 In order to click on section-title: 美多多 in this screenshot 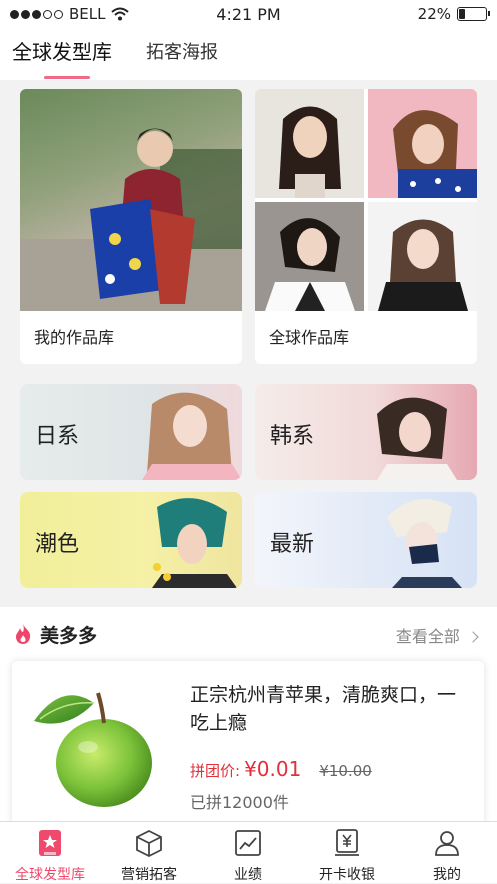, I will do `click(69, 636)`.